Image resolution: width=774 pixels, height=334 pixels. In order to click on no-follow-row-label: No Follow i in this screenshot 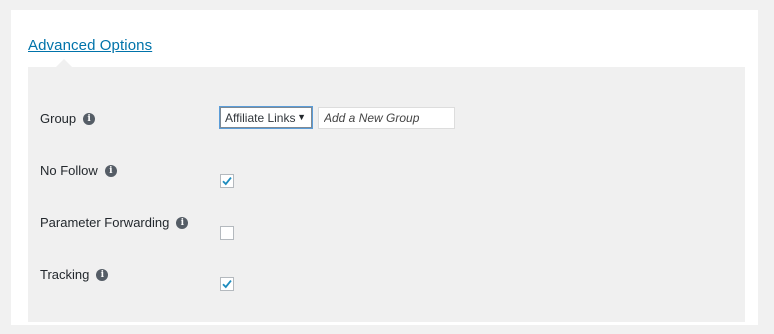, I will do `click(78, 170)`.